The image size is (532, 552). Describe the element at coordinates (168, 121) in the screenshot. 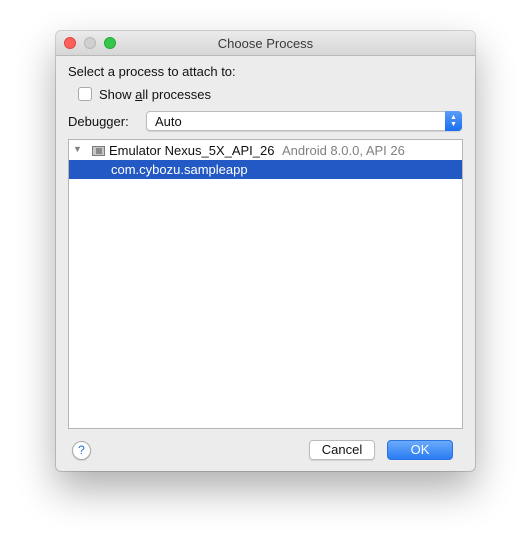

I see `debugger-select-value: Auto` at that location.